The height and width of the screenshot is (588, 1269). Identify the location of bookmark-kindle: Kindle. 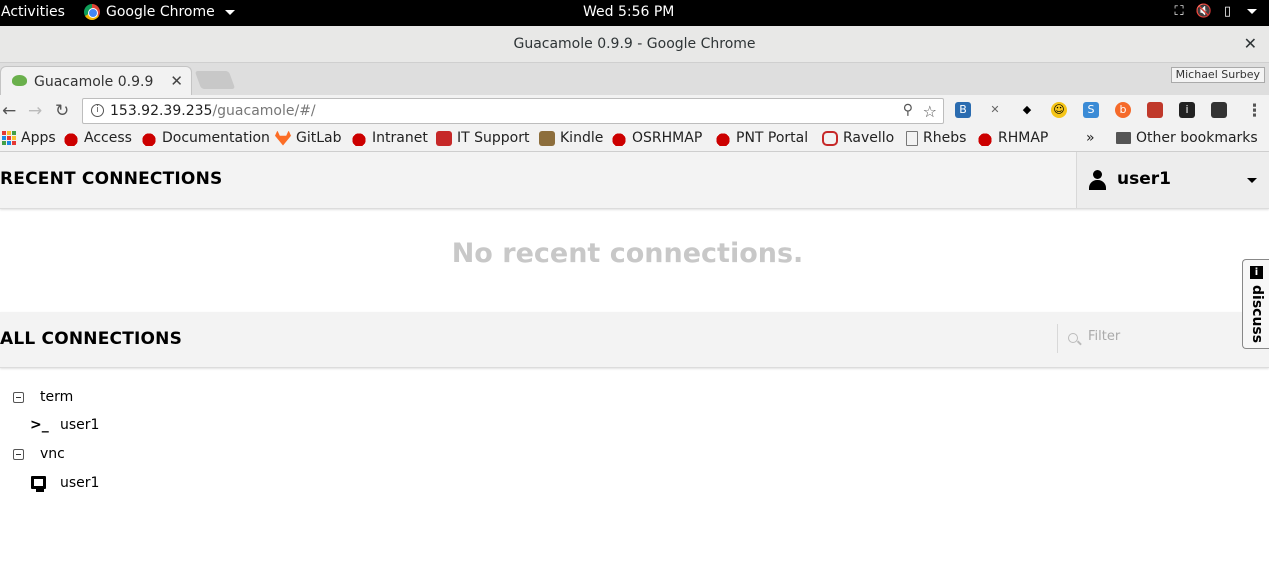
(571, 138).